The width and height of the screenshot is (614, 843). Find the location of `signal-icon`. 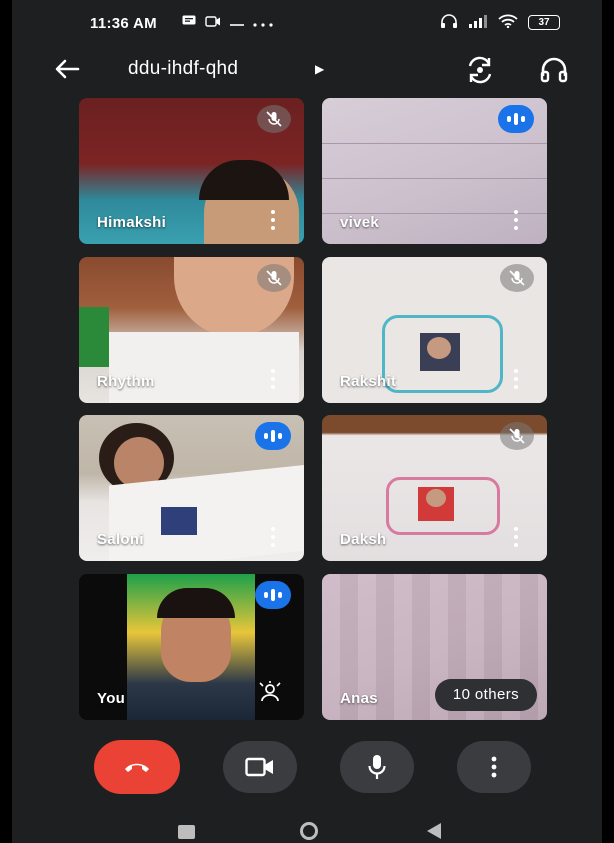

signal-icon is located at coordinates (478, 22).